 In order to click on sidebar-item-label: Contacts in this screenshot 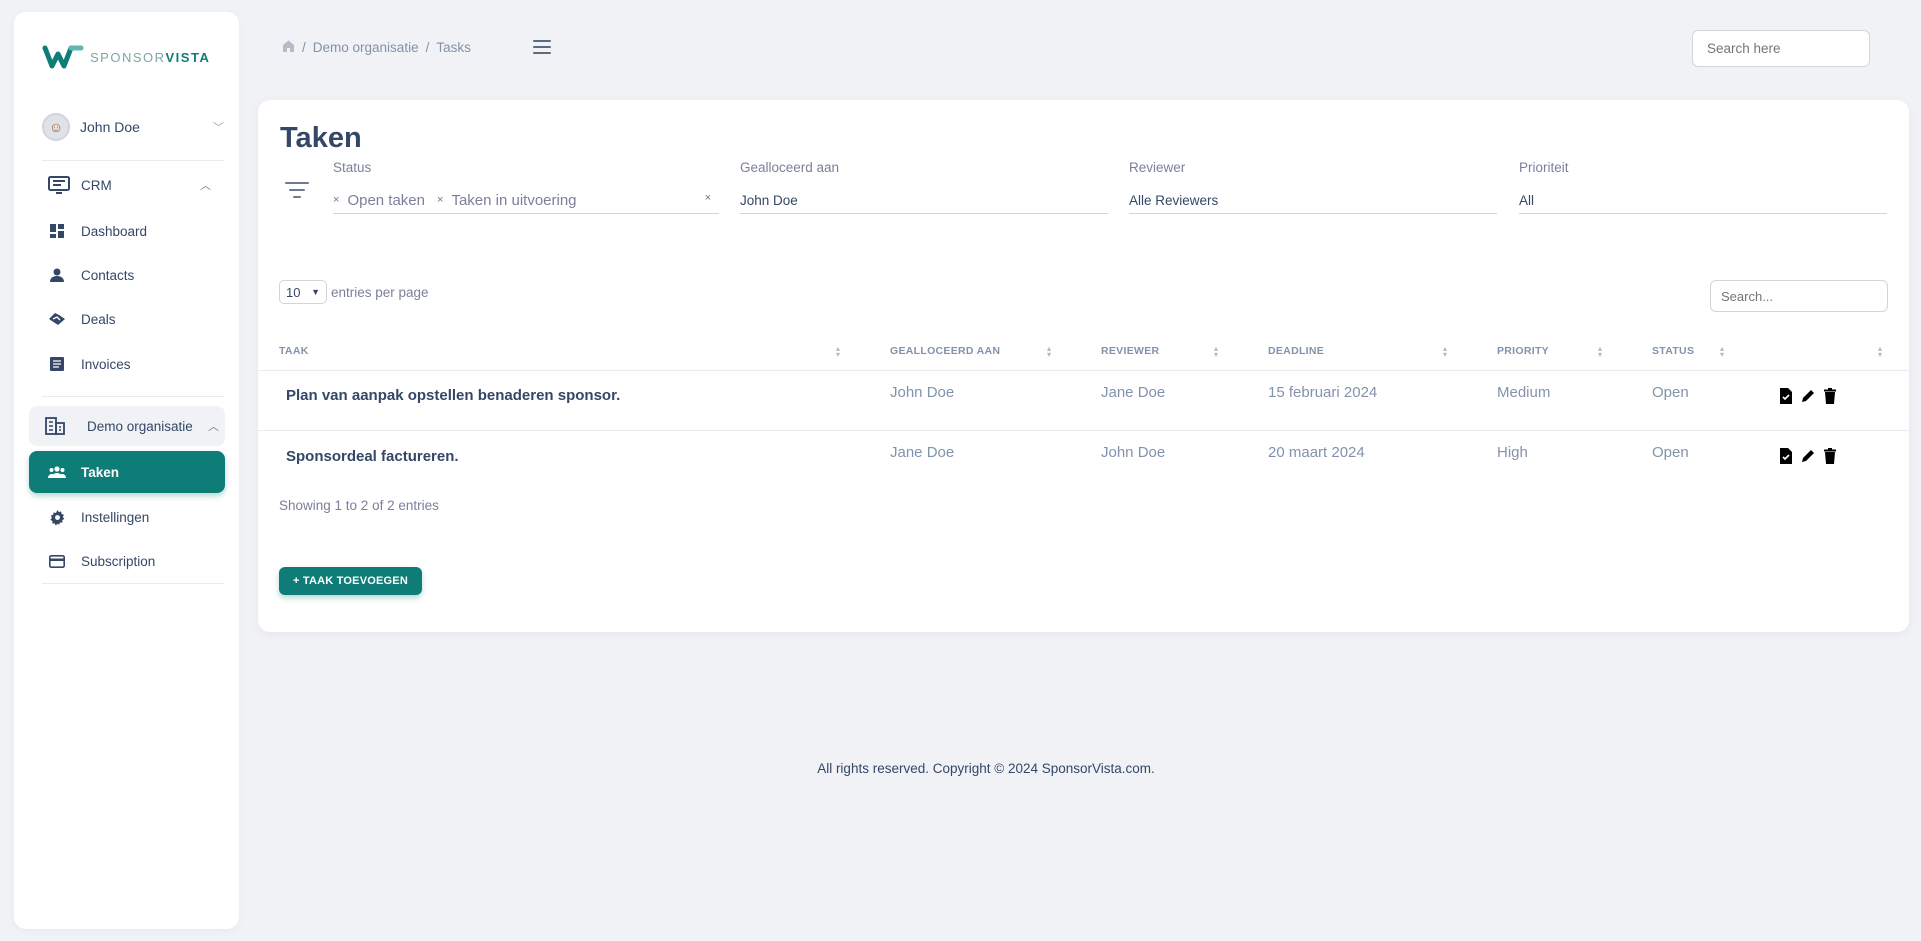, I will do `click(108, 275)`.